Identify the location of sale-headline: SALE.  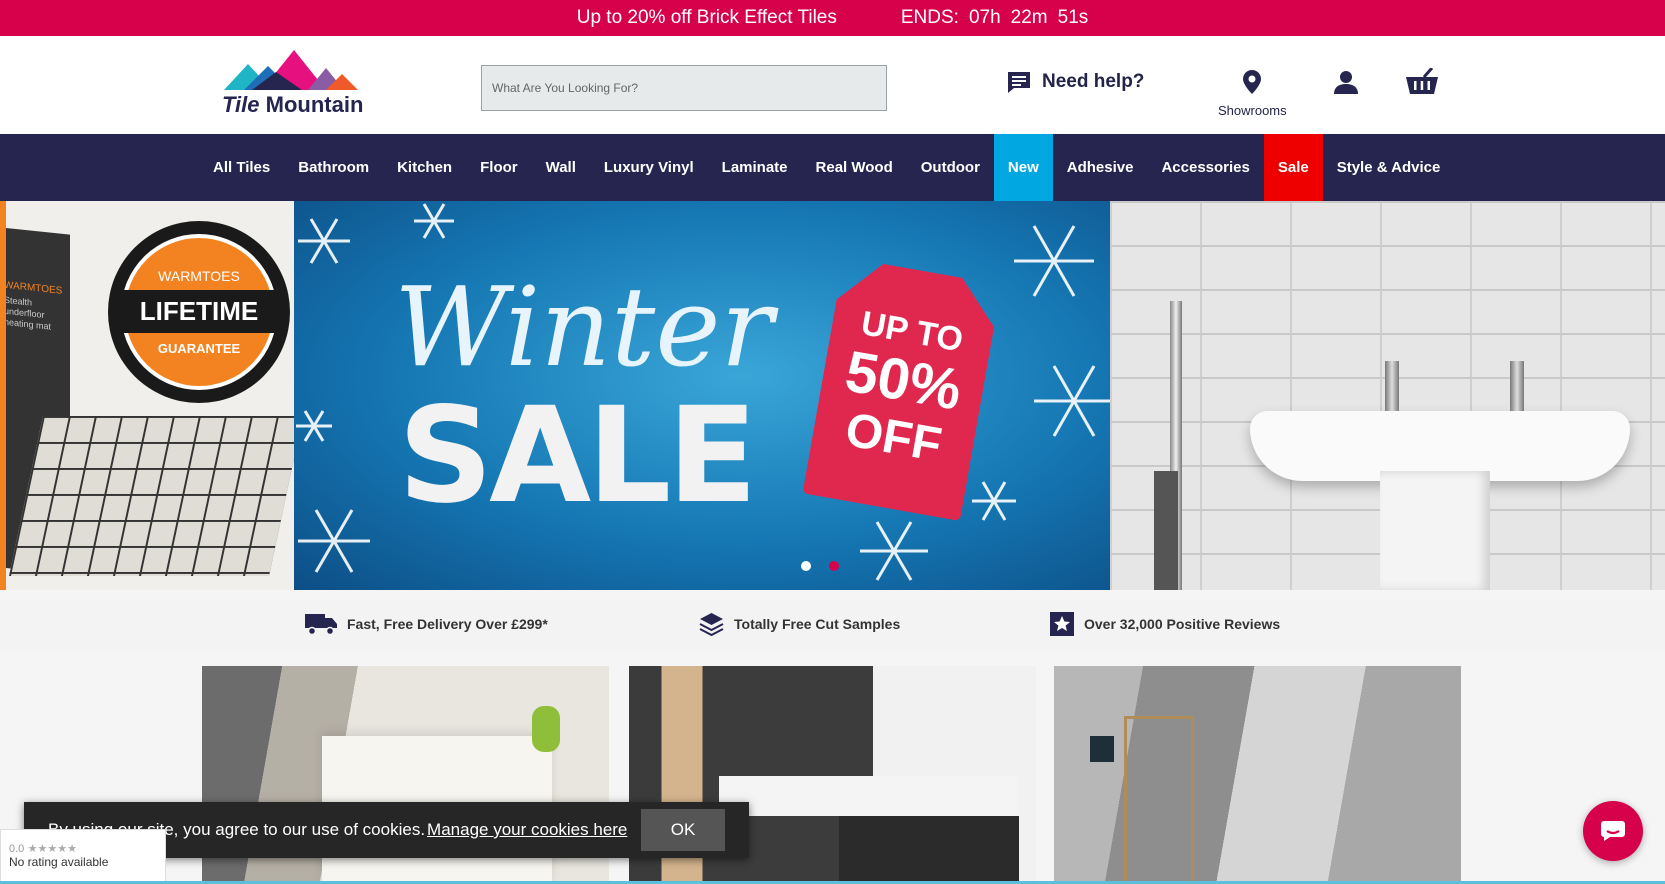
(578, 456).